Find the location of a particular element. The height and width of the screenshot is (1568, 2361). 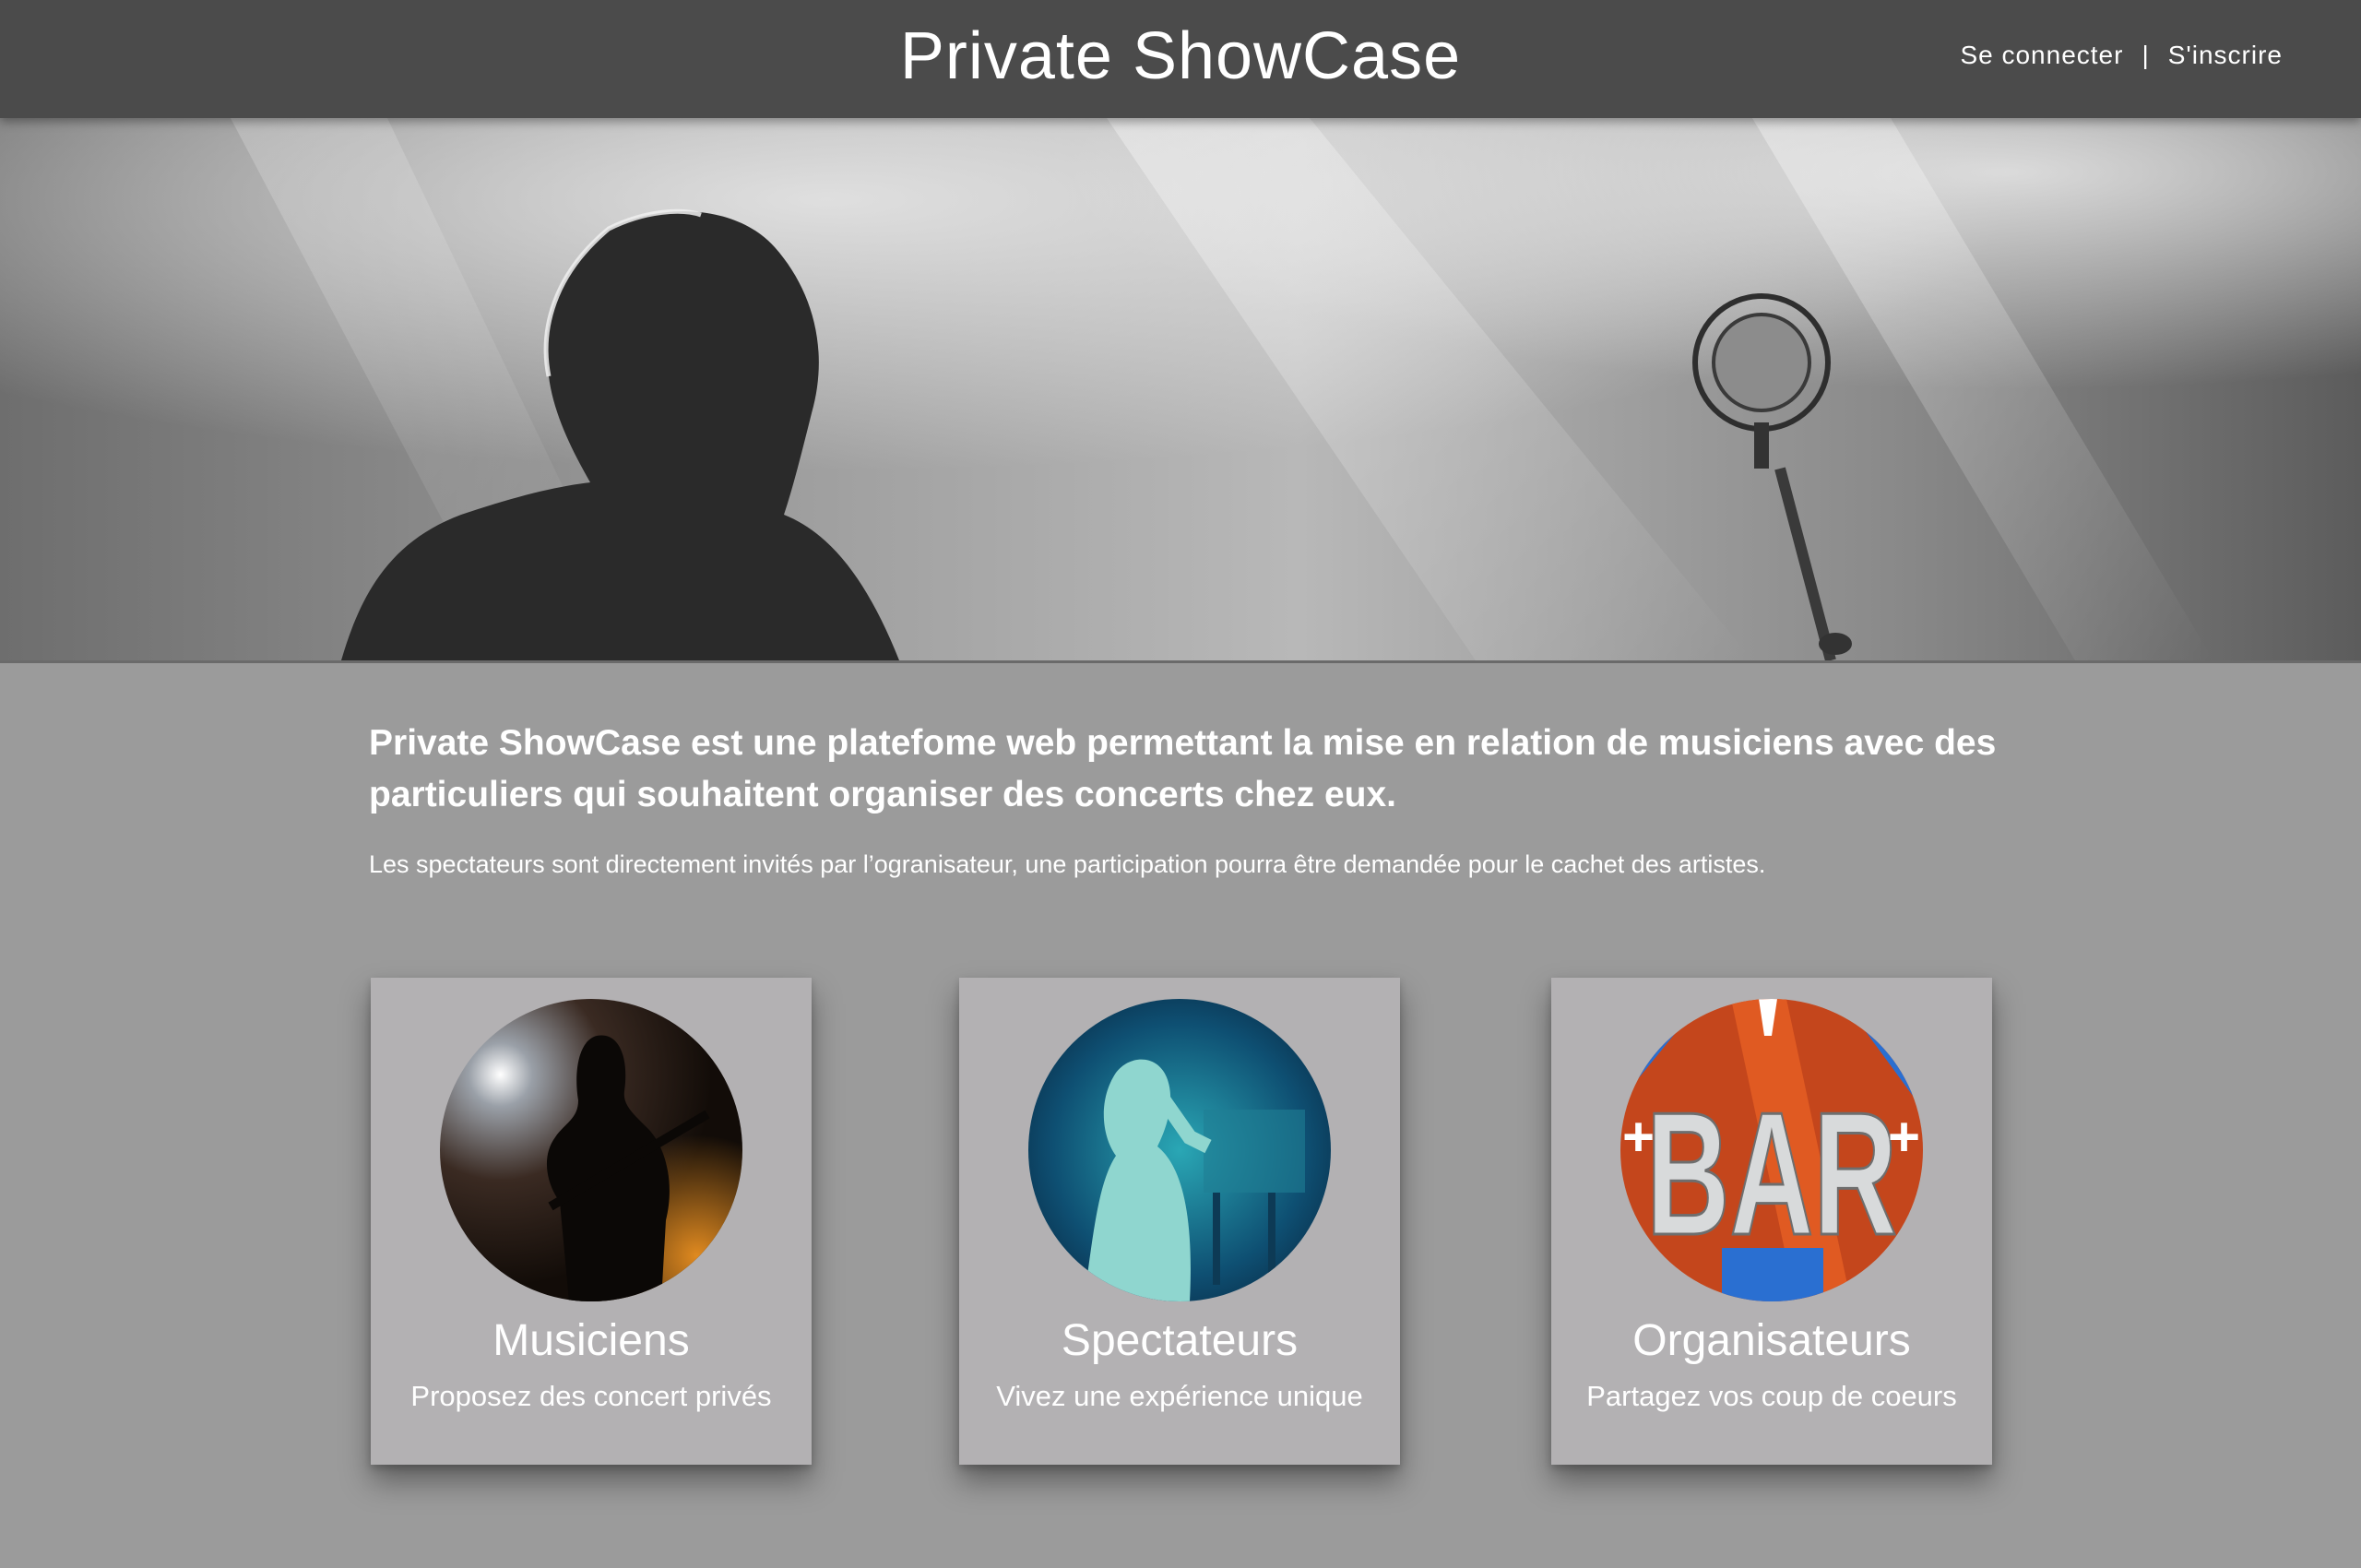

card-title: Spectateurs is located at coordinates (1180, 1340).